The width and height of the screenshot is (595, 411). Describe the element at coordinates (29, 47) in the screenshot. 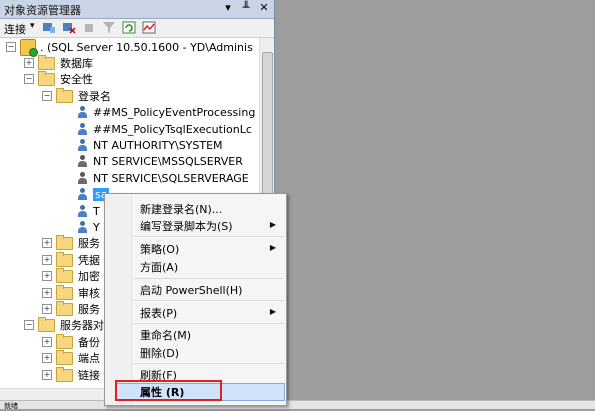

I see `server-icon` at that location.